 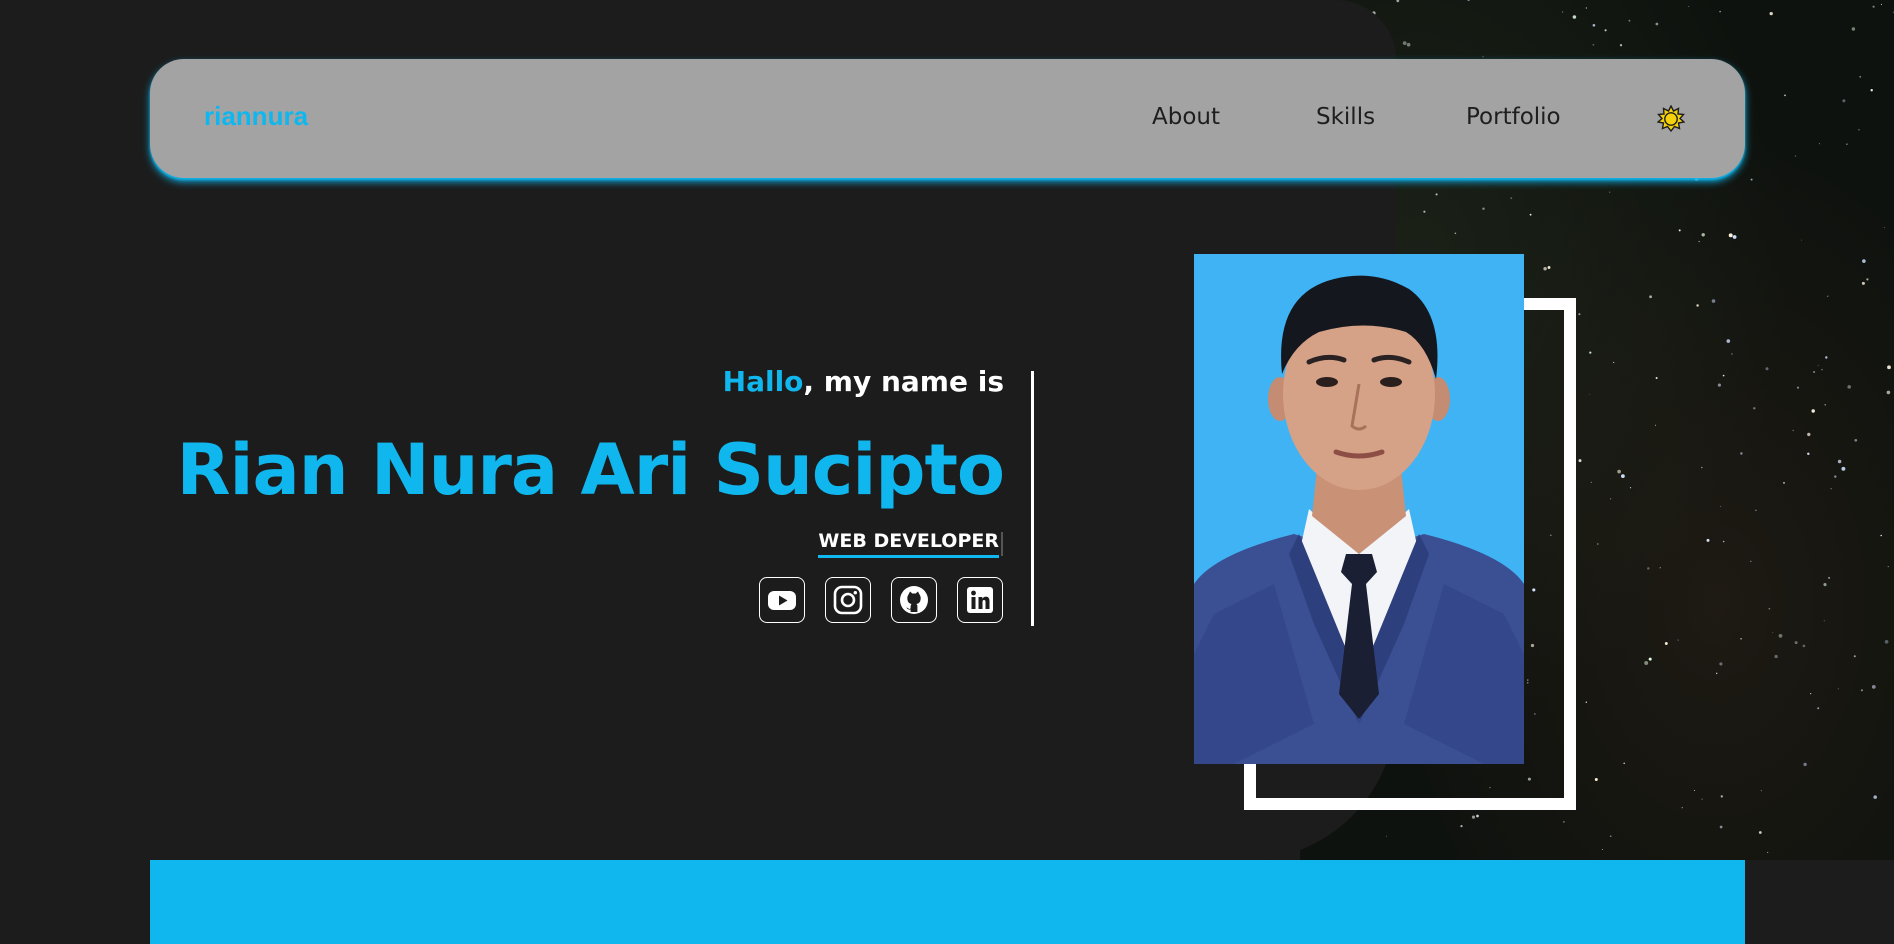 I want to click on github-button, so click(x=914, y=600).